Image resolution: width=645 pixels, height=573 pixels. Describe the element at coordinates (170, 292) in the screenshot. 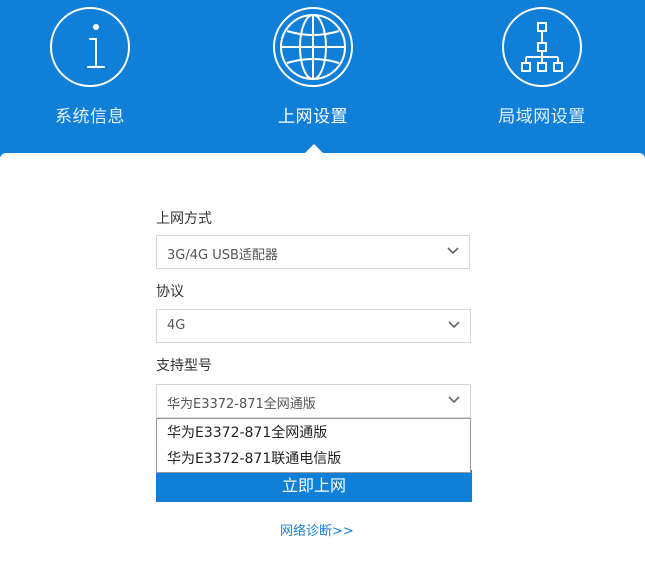

I see `protocol-label: 协议` at that location.